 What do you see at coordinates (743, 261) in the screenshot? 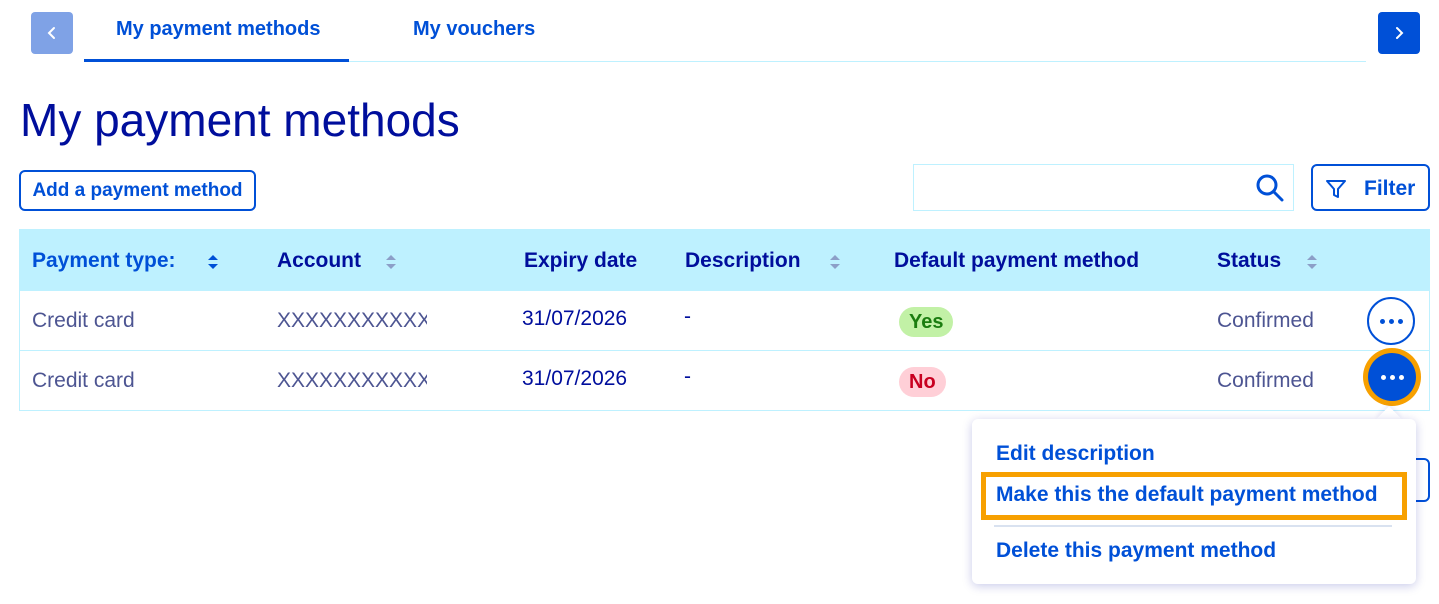
I see `column-header-description: Description` at bounding box center [743, 261].